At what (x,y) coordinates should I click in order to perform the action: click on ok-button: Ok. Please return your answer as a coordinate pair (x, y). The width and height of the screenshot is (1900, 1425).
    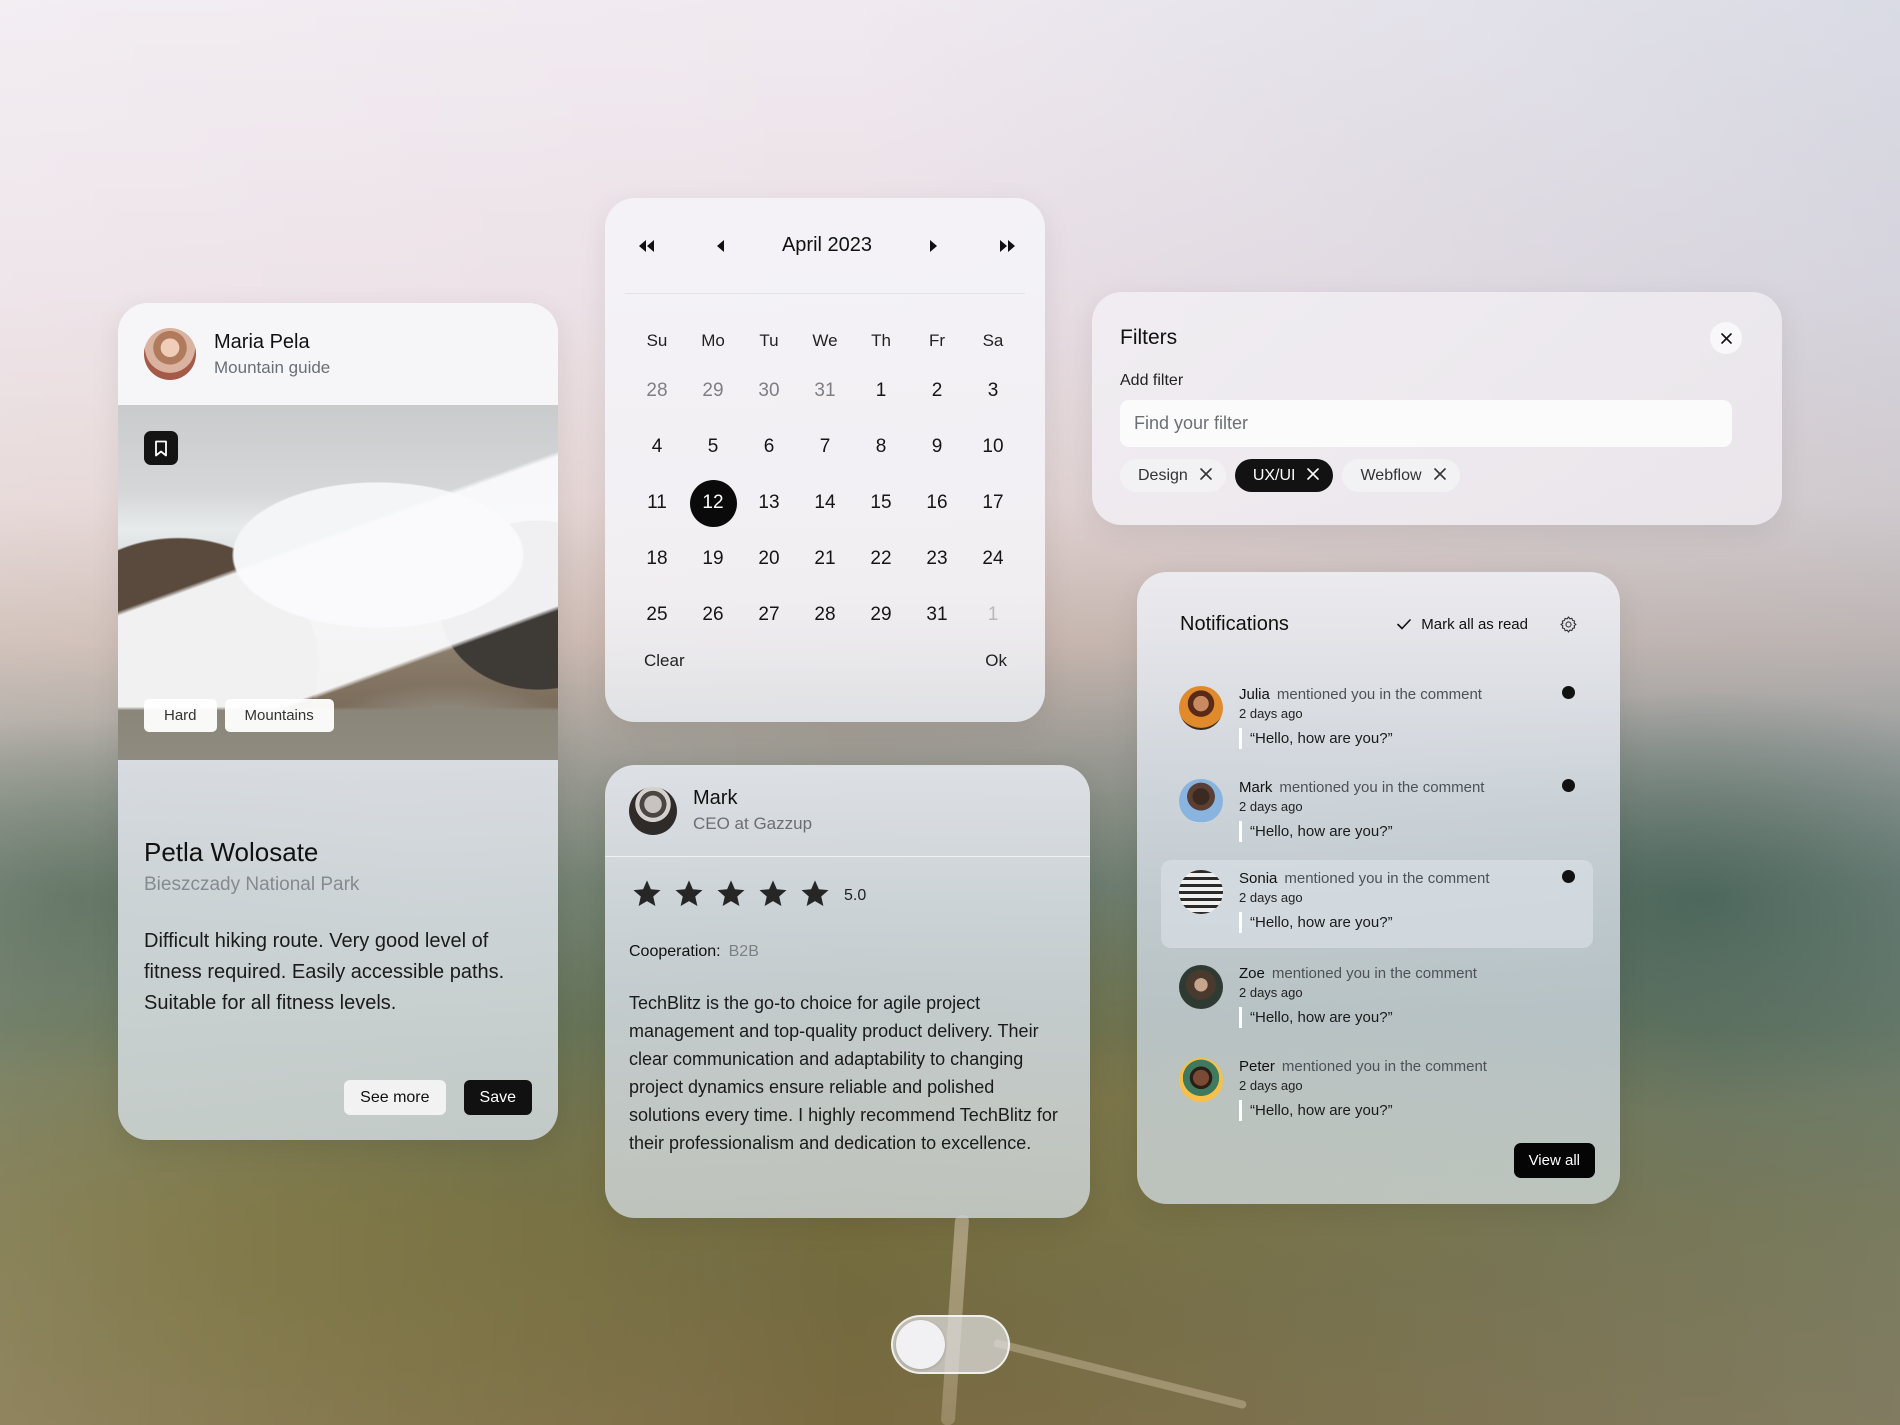
    Looking at the image, I should click on (996, 661).